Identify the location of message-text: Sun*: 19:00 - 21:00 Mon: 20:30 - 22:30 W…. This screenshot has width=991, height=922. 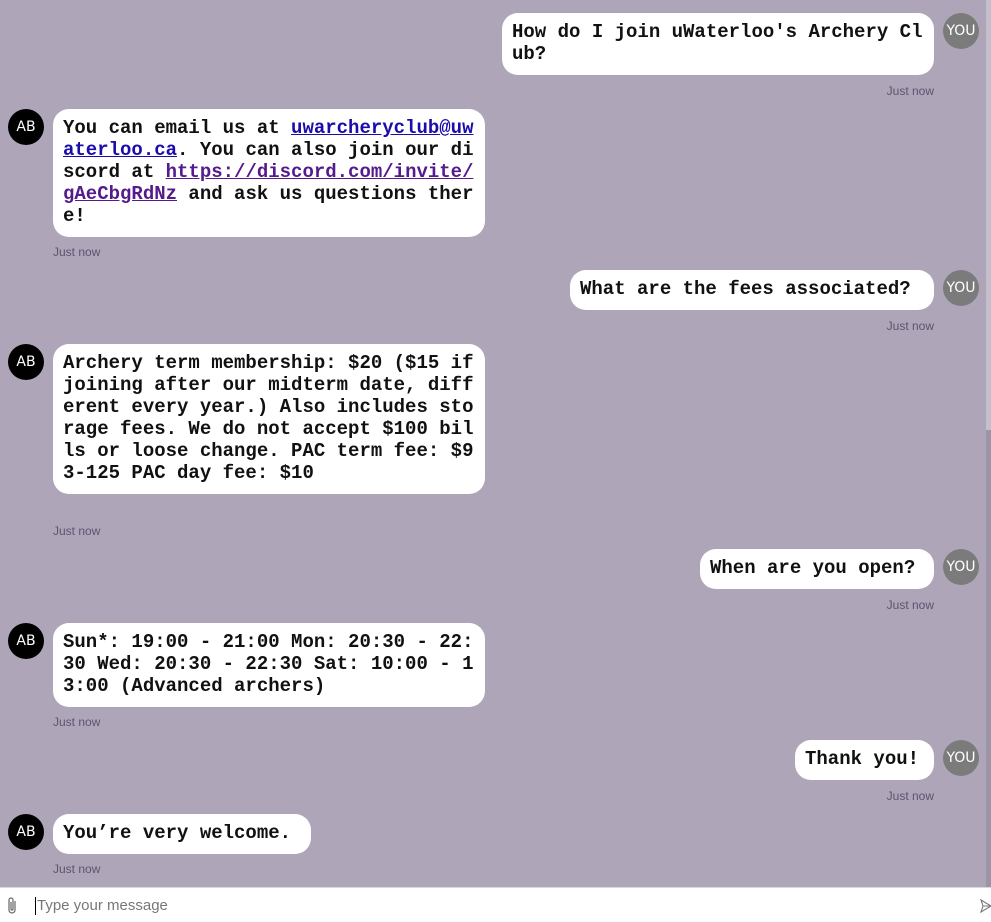
(268, 664).